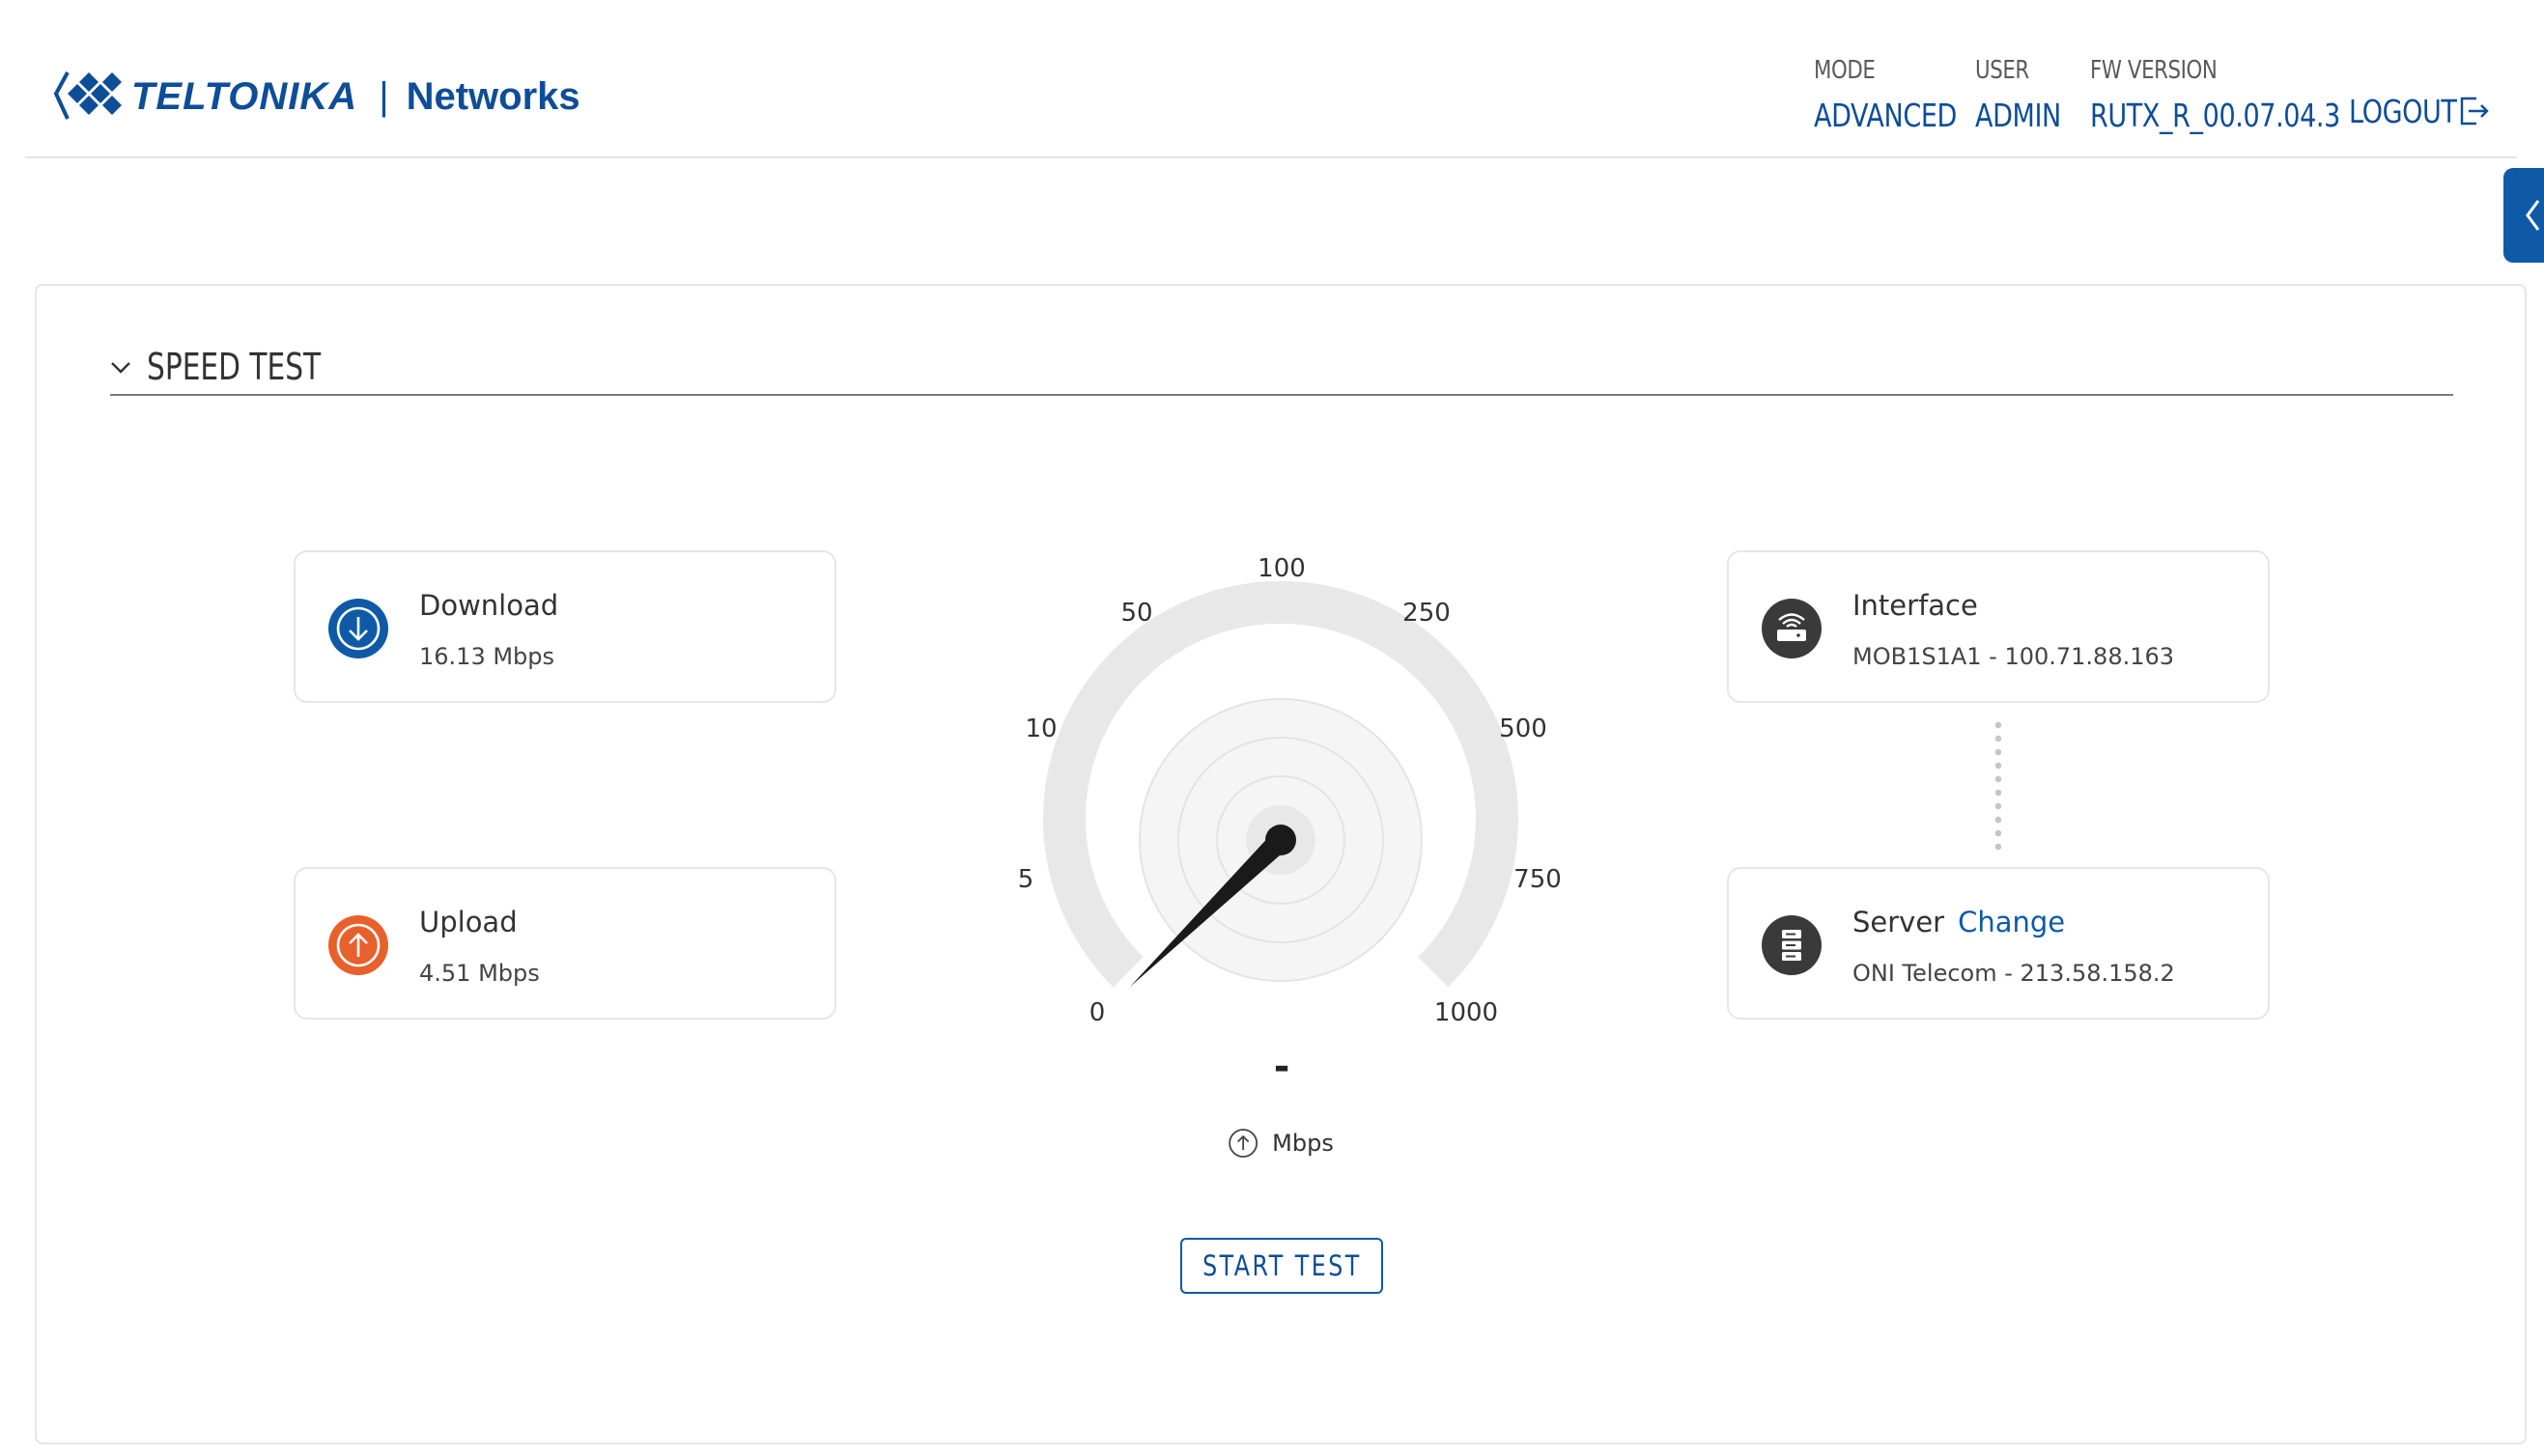 Image resolution: width=2544 pixels, height=1456 pixels. What do you see at coordinates (1999, 627) in the screenshot?
I see `interface-card: Interface MOB1S1A1 - 100.71.88.163` at bounding box center [1999, 627].